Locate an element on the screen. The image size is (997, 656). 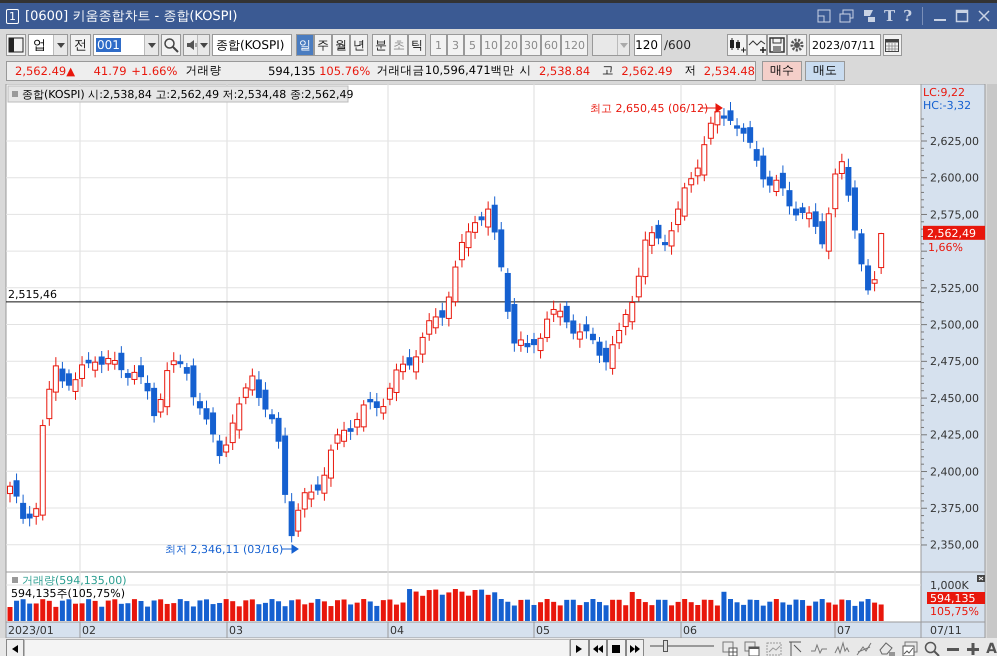
volume-label: 거래량 is located at coordinates (203, 70).